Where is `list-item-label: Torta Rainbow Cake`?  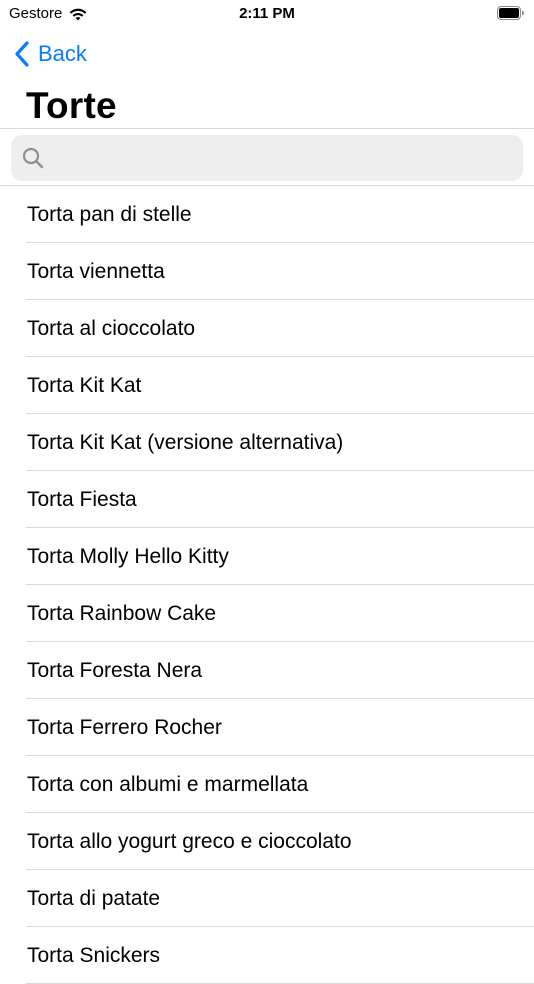
list-item-label: Torta Rainbow Cake is located at coordinates (122, 613).